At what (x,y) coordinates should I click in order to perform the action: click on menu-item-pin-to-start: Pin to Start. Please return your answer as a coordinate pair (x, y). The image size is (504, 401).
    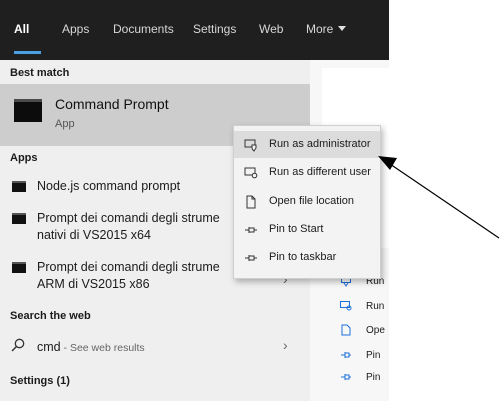
    Looking at the image, I should click on (307, 229).